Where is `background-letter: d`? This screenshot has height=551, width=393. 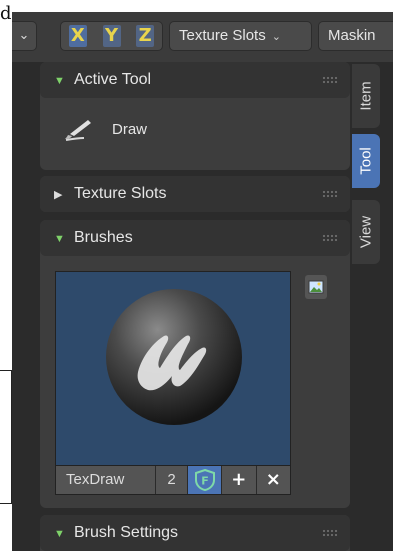 background-letter: d is located at coordinates (6, 13).